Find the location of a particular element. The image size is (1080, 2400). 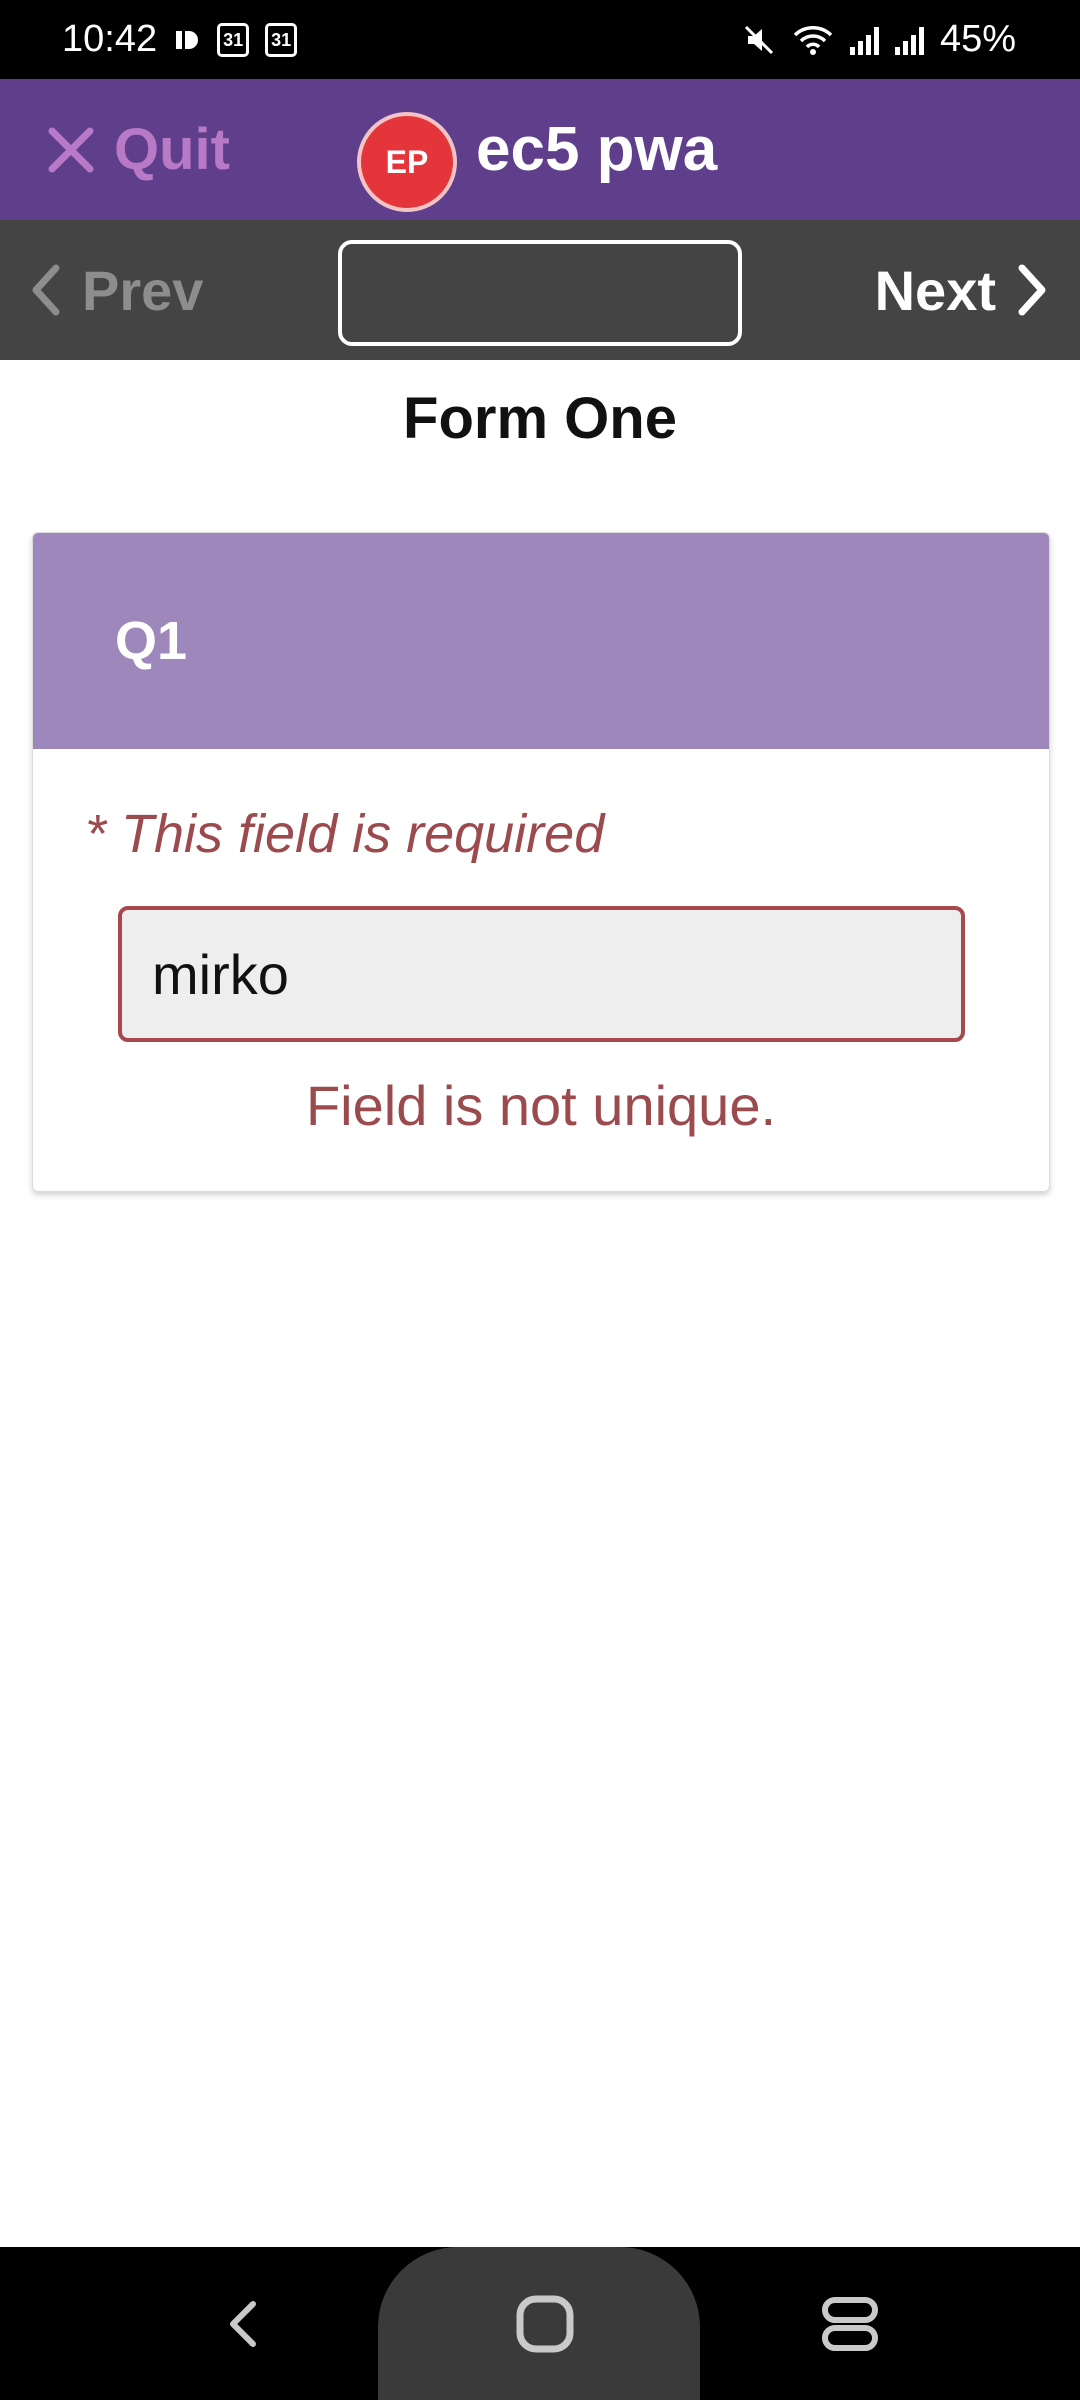

prev-label: Prev is located at coordinates (143, 290).